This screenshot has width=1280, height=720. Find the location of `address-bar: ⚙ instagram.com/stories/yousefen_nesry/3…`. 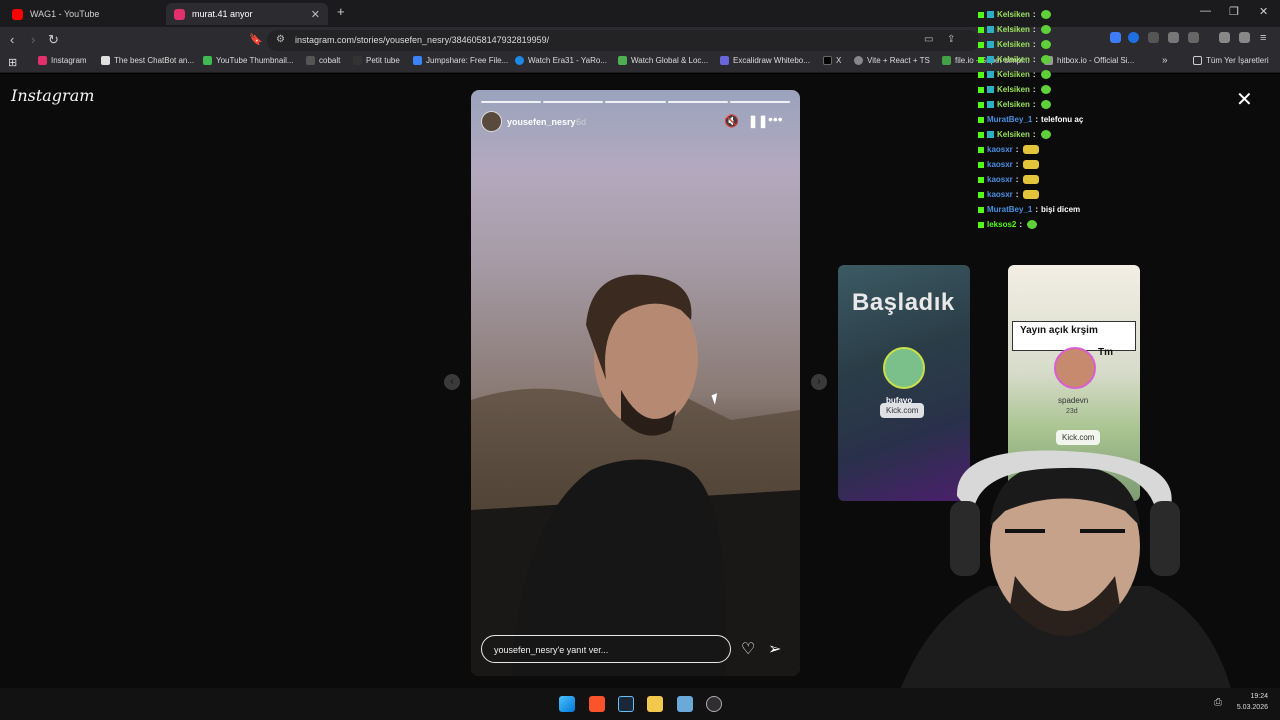

address-bar: ⚙ instagram.com/stories/yousefen_nesry/3… is located at coordinates (623, 40).